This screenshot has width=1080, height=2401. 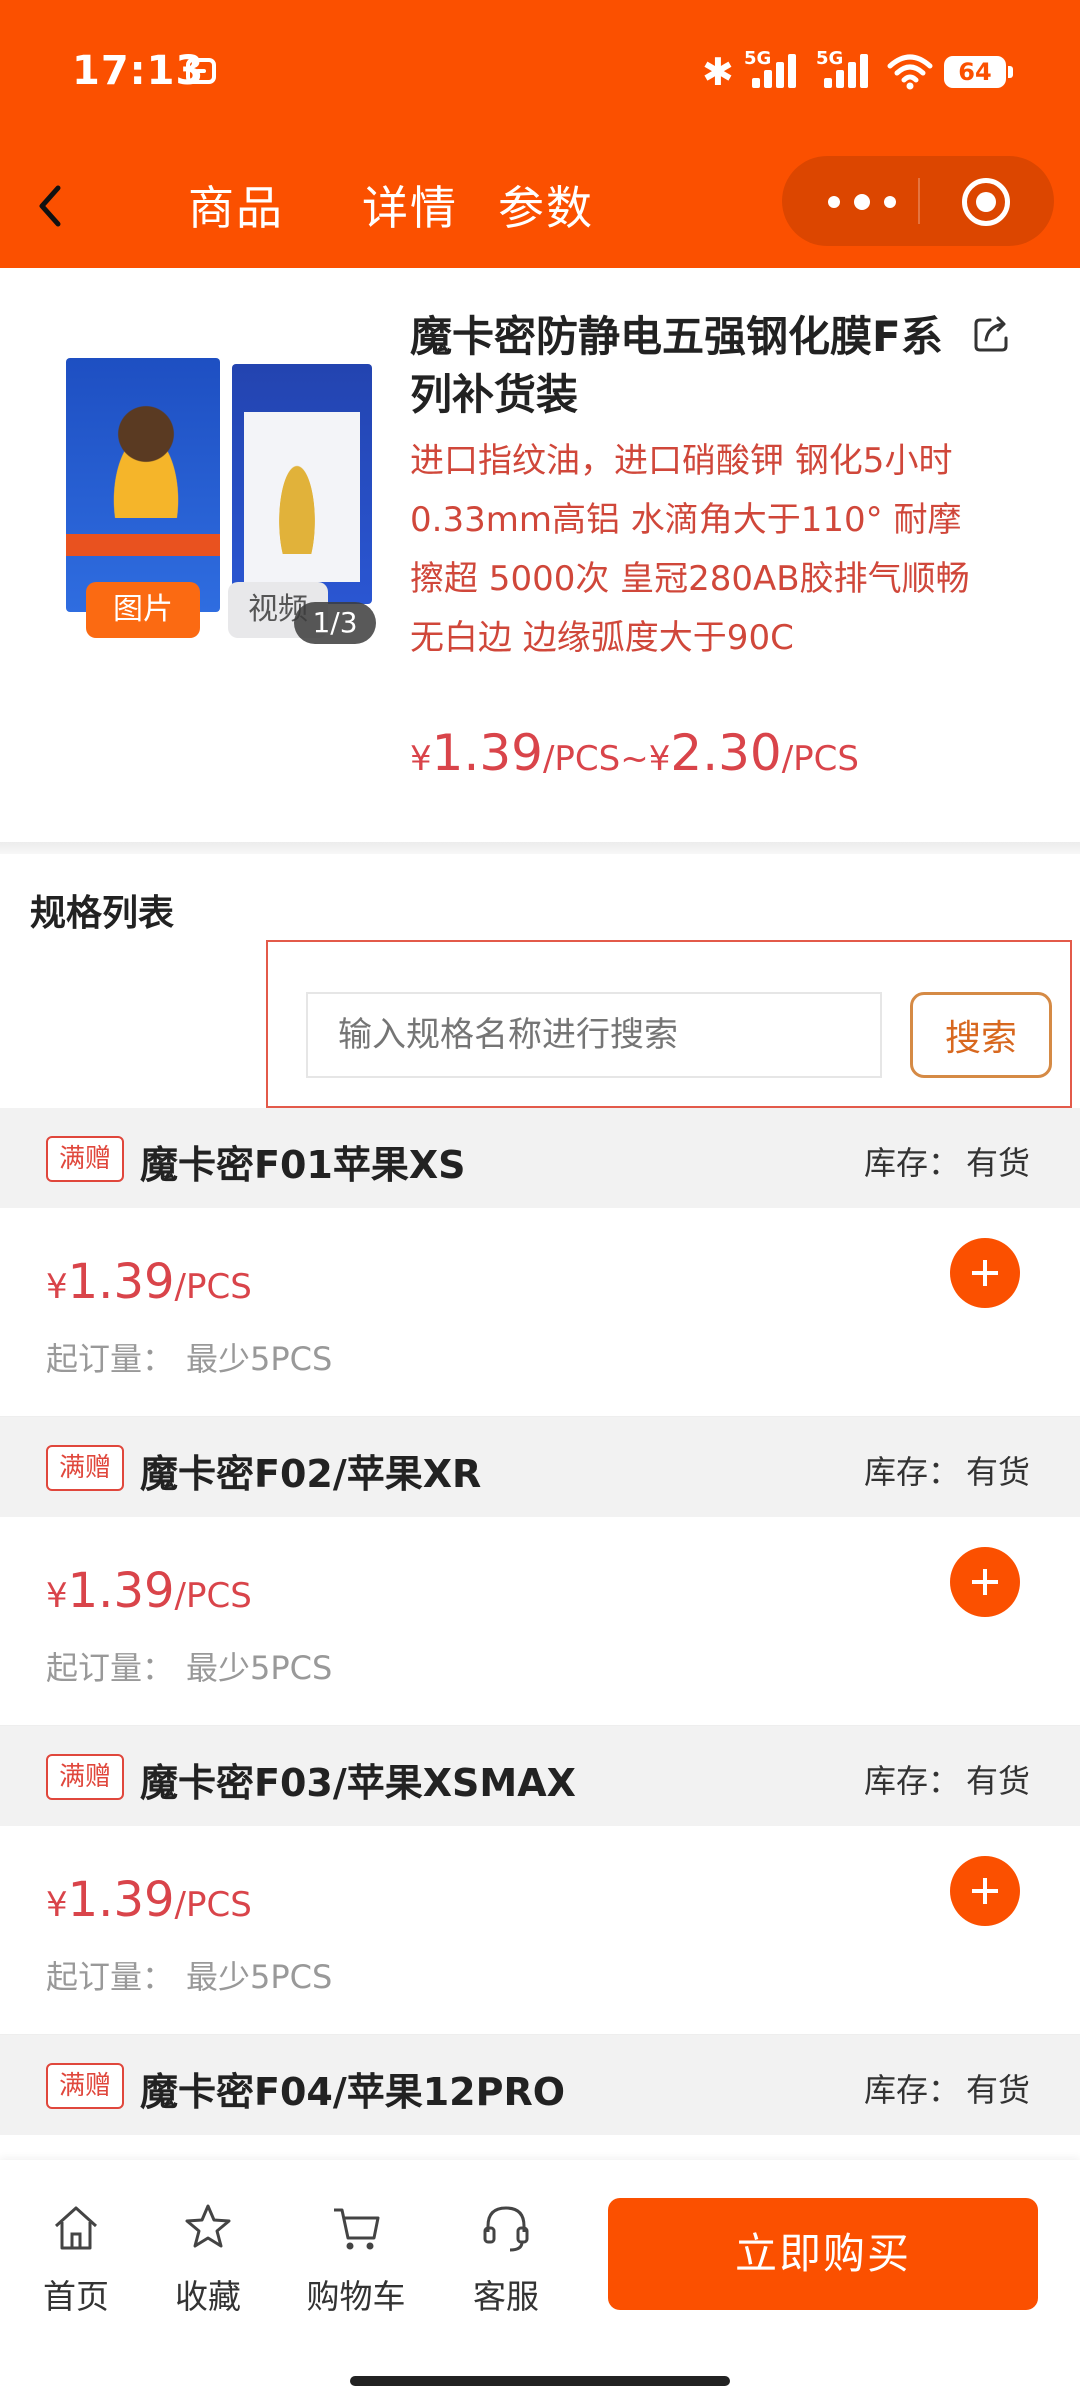 I want to click on back-arrow-icon, so click(x=50, y=206).